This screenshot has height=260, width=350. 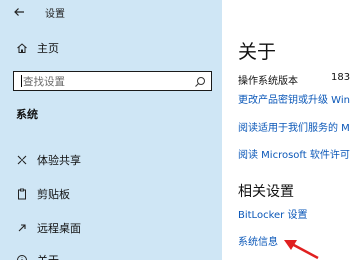 What do you see at coordinates (48, 48) in the screenshot?
I see `nav-item-home-label: 主页` at bounding box center [48, 48].